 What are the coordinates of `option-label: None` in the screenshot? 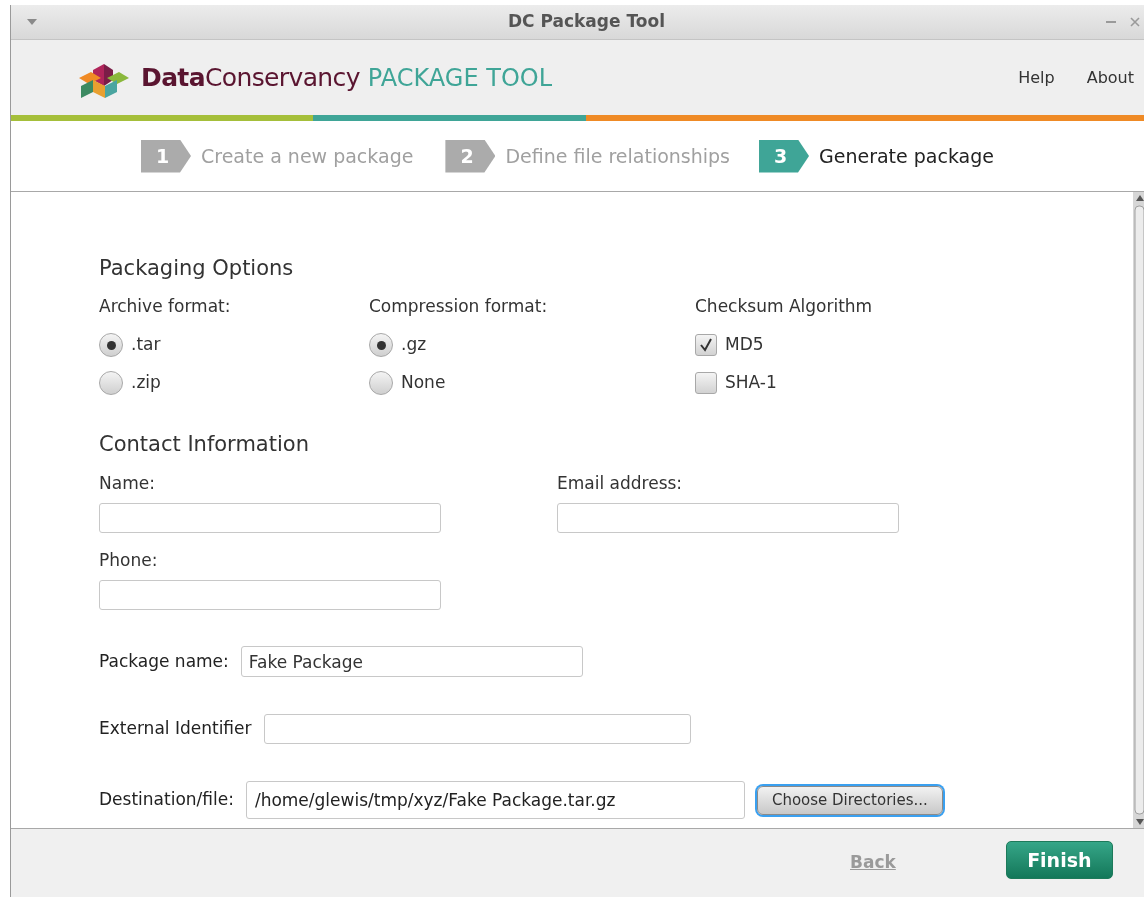 It's located at (423, 383).